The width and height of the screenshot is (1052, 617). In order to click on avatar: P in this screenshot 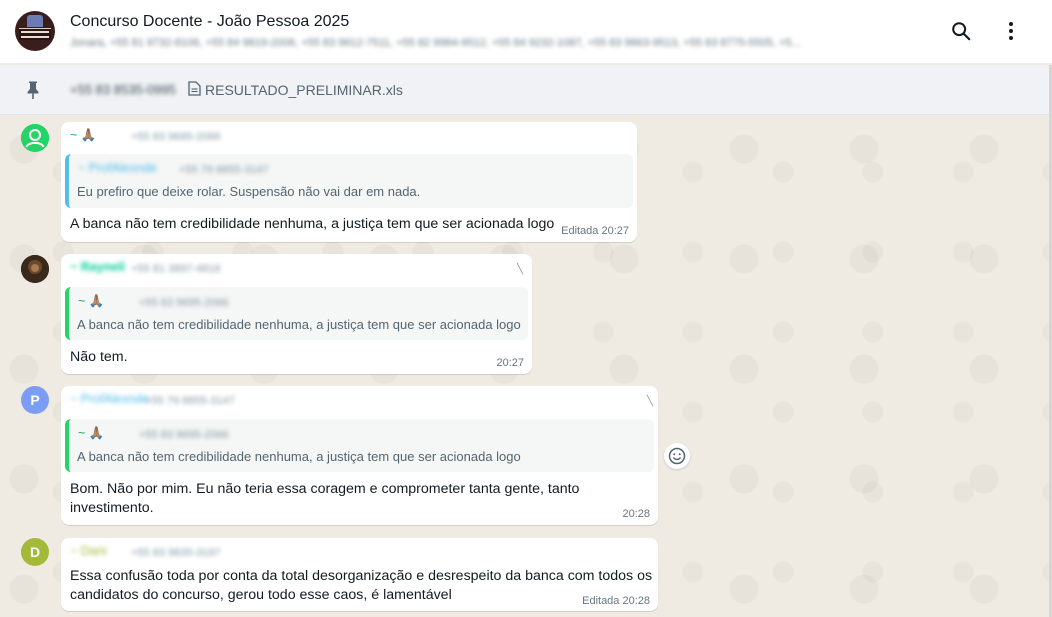, I will do `click(35, 400)`.